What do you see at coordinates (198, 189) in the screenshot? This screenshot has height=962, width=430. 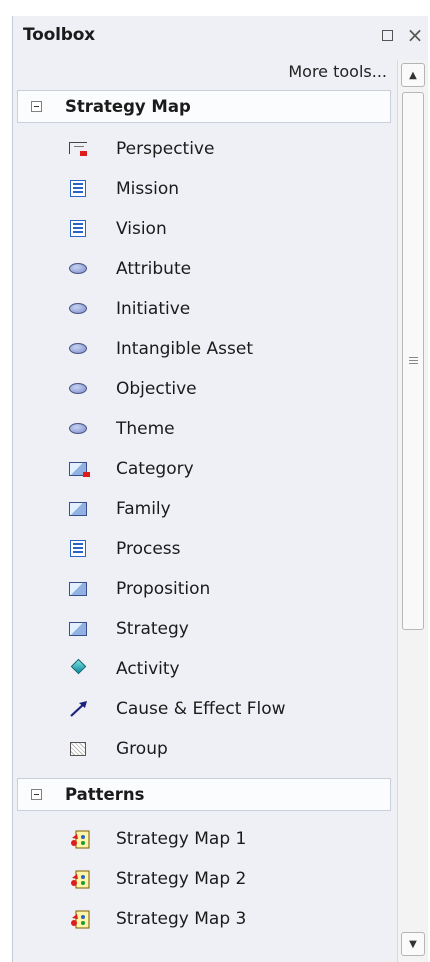 I see `tool-item-mission: Mission` at bounding box center [198, 189].